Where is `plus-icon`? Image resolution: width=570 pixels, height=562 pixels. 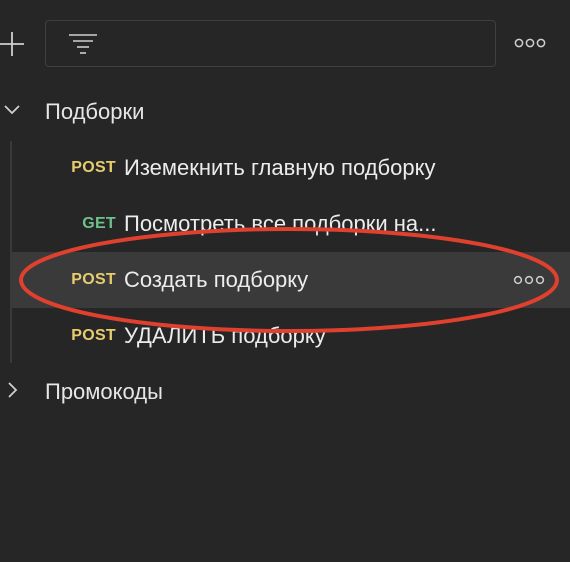 plus-icon is located at coordinates (12, 44).